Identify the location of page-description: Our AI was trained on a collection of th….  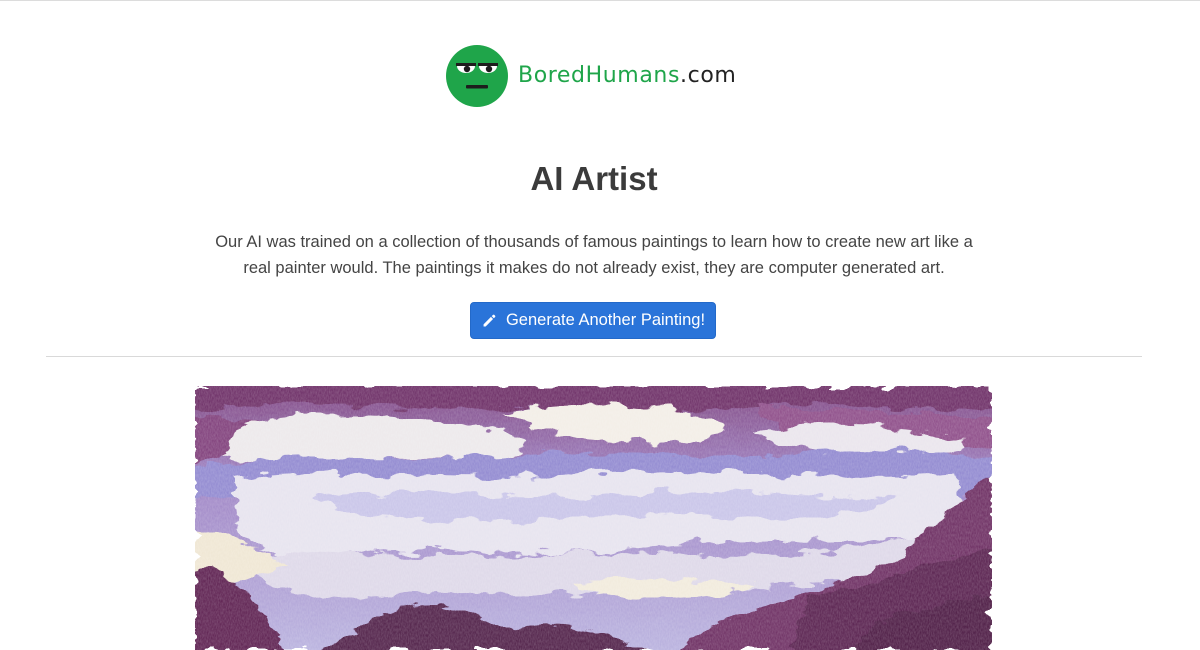
(594, 255).